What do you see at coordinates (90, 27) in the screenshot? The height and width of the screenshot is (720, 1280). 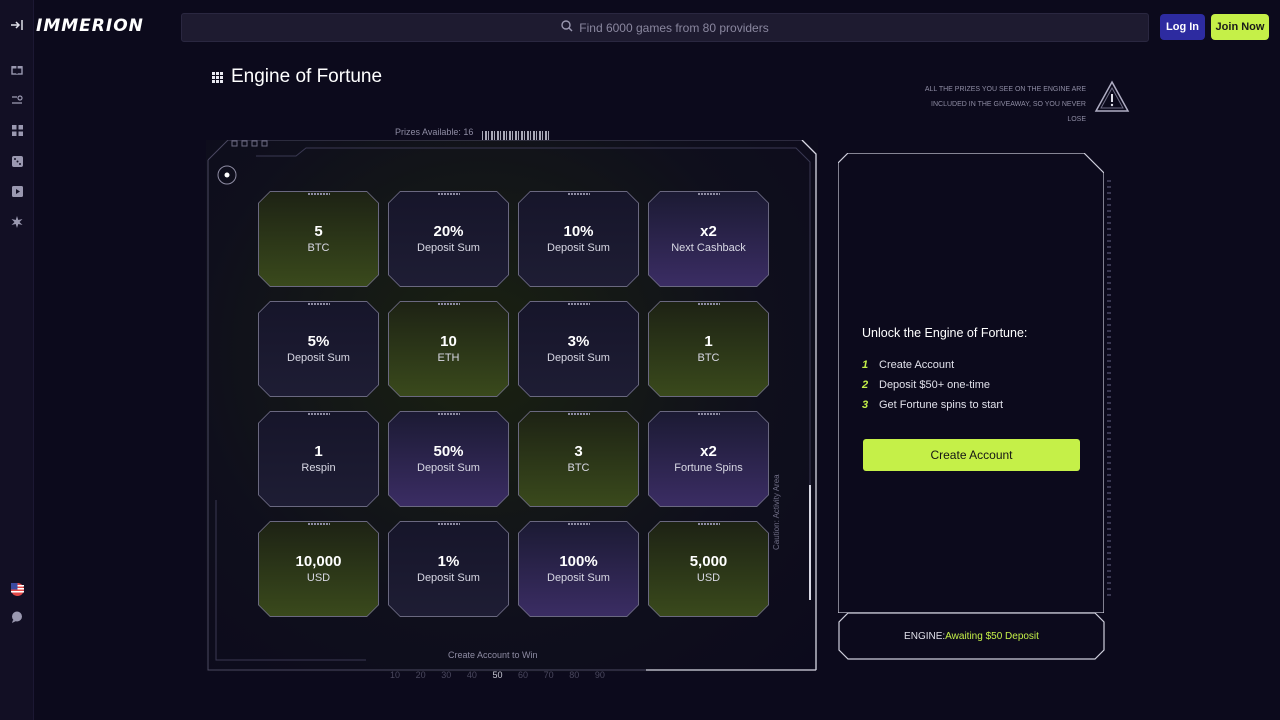 I see `logo: IMMERION` at bounding box center [90, 27].